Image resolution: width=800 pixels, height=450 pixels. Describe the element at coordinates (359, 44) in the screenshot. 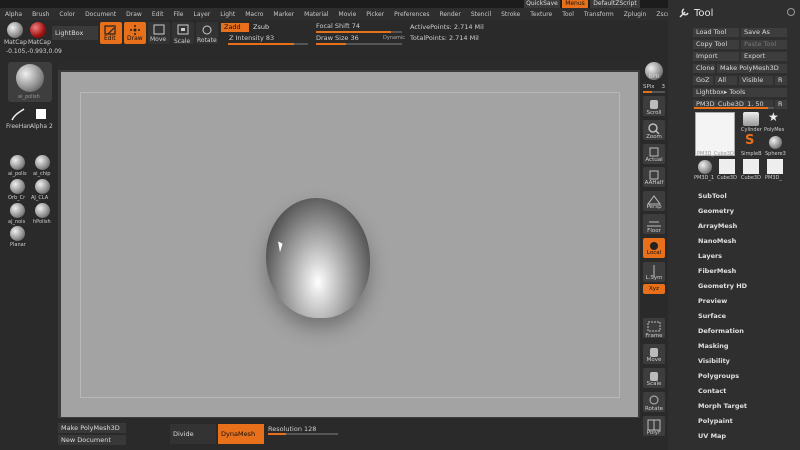

I see `draw-size-slider` at that location.